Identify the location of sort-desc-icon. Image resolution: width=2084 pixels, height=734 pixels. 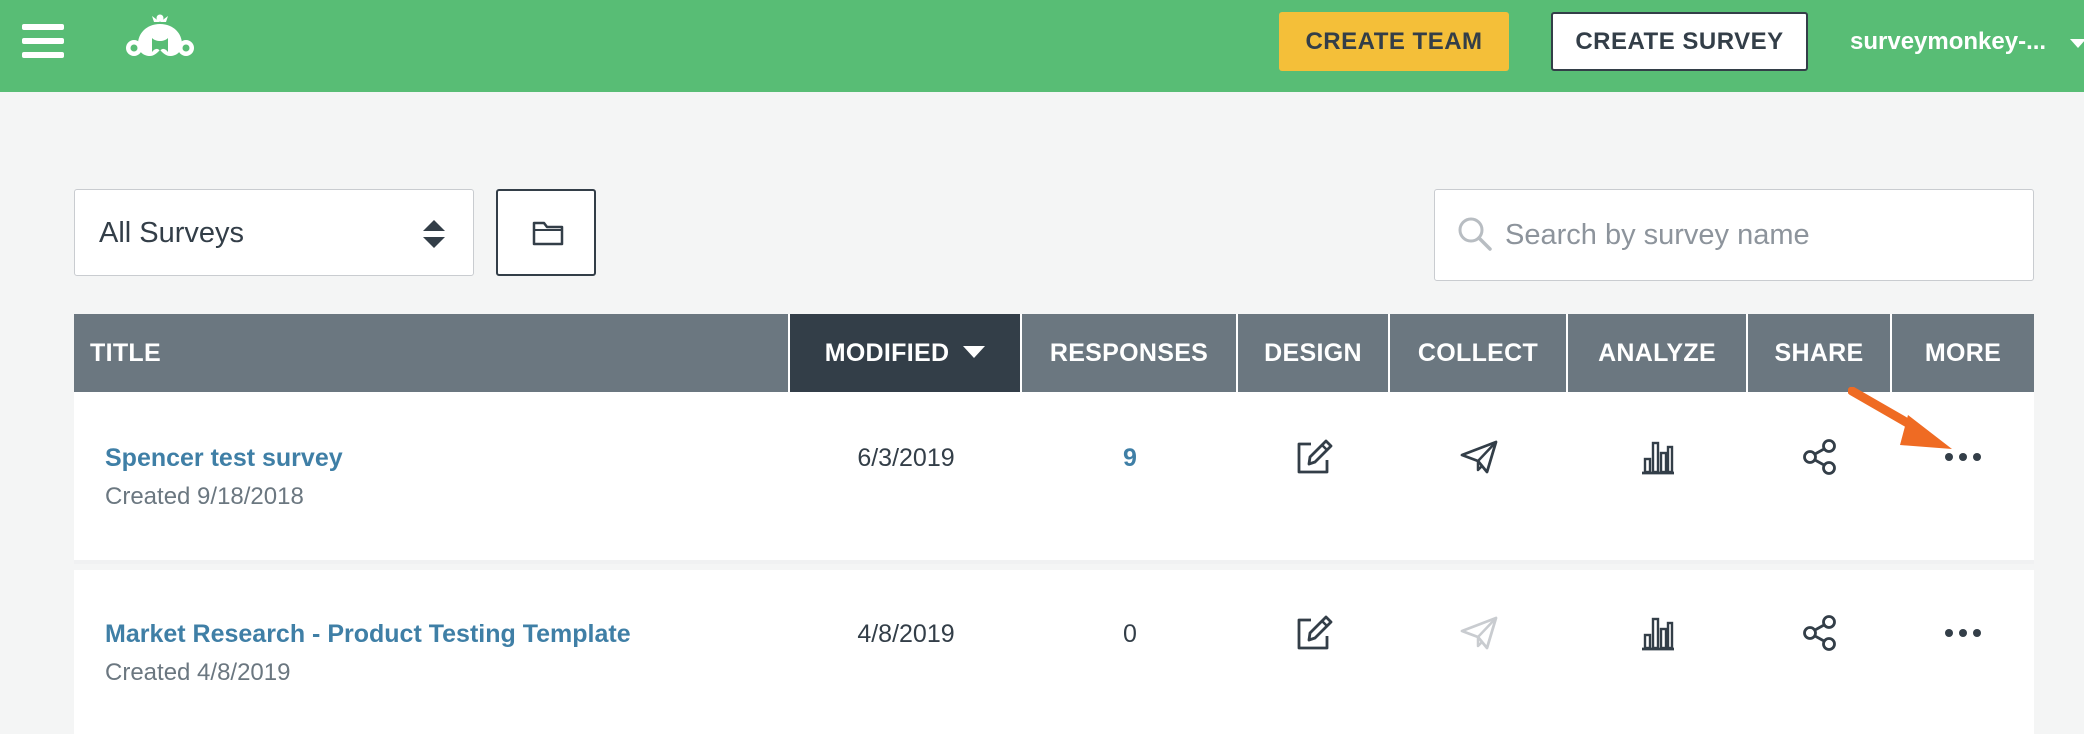
(974, 352).